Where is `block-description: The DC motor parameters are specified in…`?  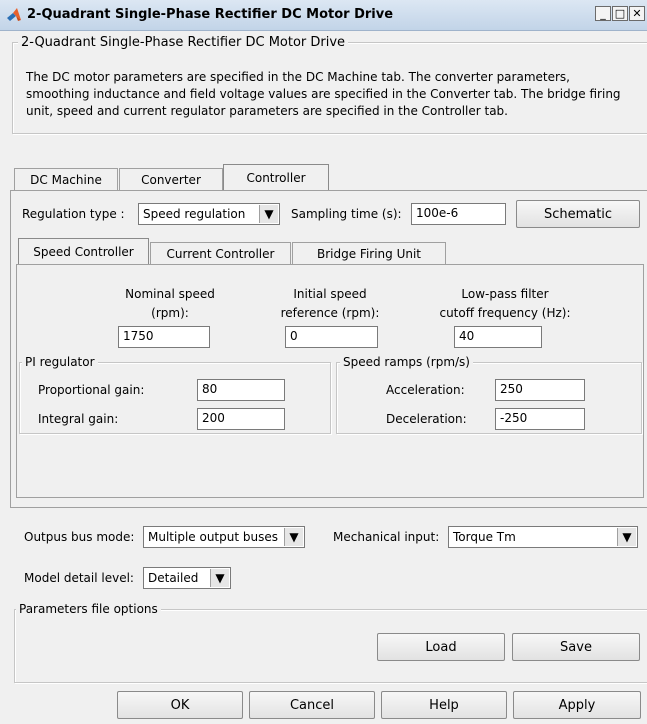 block-description: The DC motor parameters are specified in… is located at coordinates (323, 94).